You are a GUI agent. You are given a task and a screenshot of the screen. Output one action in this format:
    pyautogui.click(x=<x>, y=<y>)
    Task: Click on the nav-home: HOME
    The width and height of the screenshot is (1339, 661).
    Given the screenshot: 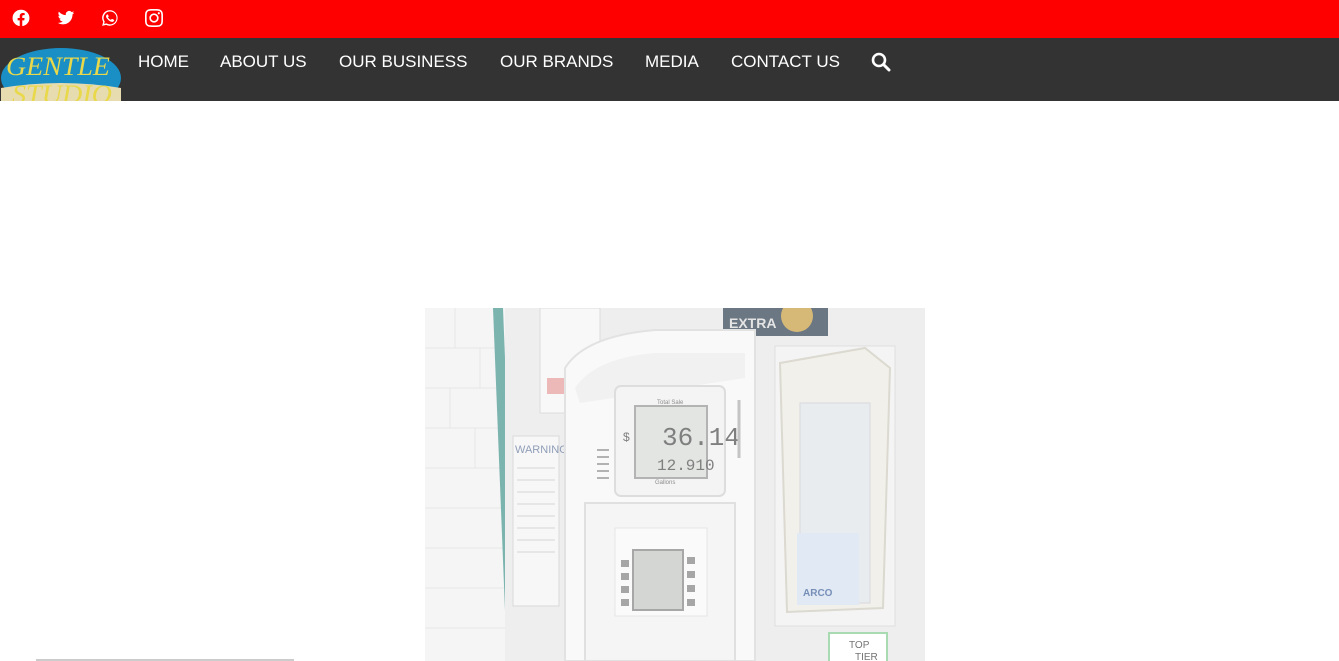 What is the action you would take?
    pyautogui.click(x=163, y=62)
    